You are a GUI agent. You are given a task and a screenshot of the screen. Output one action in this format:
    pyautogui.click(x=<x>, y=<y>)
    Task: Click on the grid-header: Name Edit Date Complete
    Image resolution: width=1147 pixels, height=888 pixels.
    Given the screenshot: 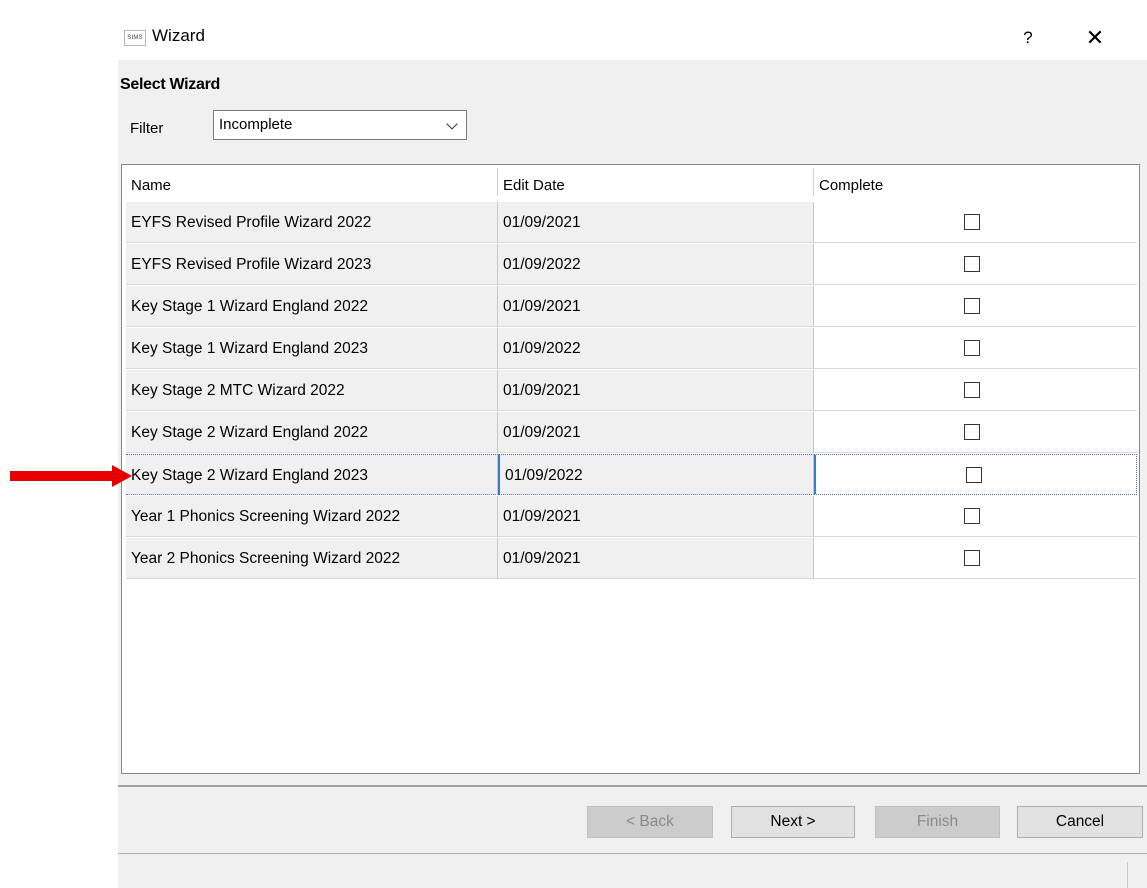 What is the action you would take?
    pyautogui.click(x=631, y=182)
    